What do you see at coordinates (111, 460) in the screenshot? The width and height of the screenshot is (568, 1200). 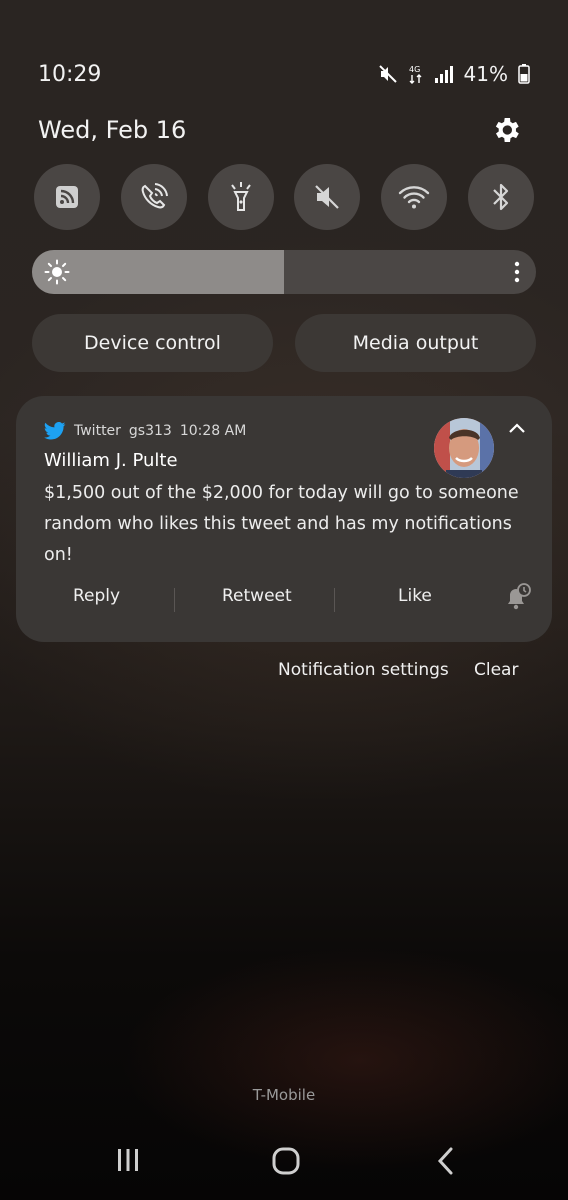 I see `notification-title: William J. Pulte` at bounding box center [111, 460].